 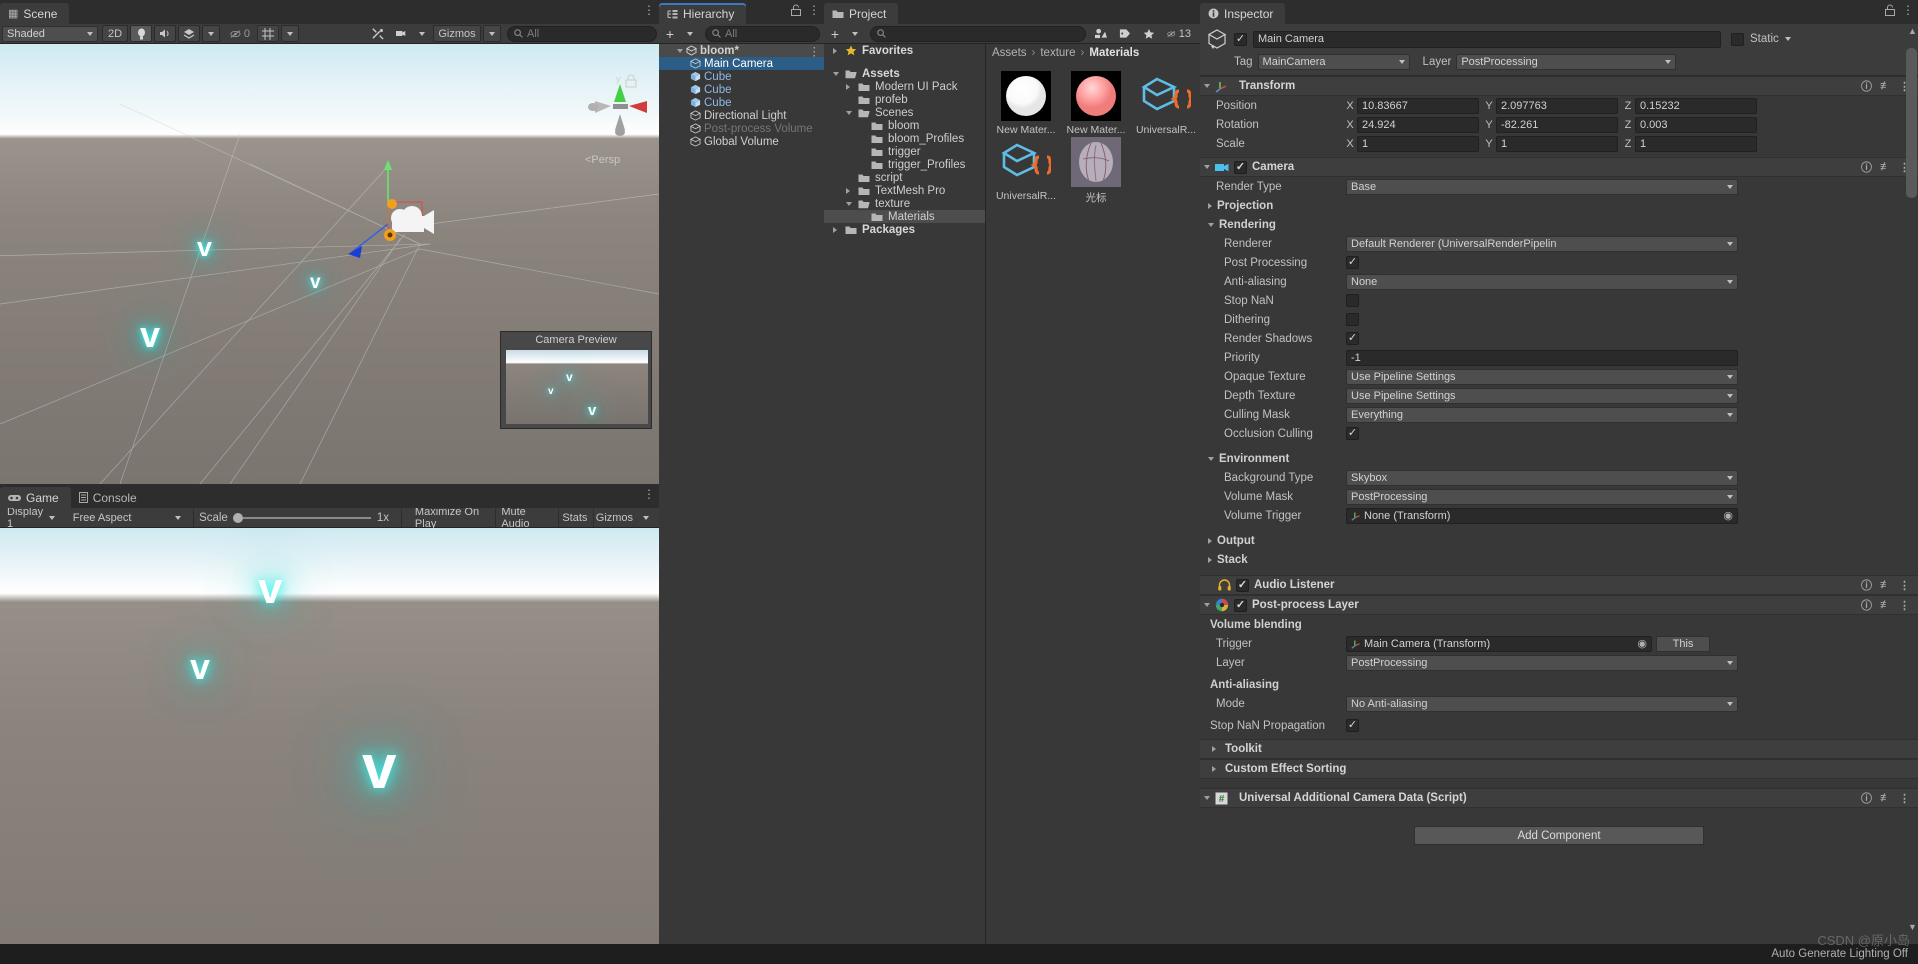 I want to click on camera-enabled-checkbox: ✓, so click(x=1240, y=167).